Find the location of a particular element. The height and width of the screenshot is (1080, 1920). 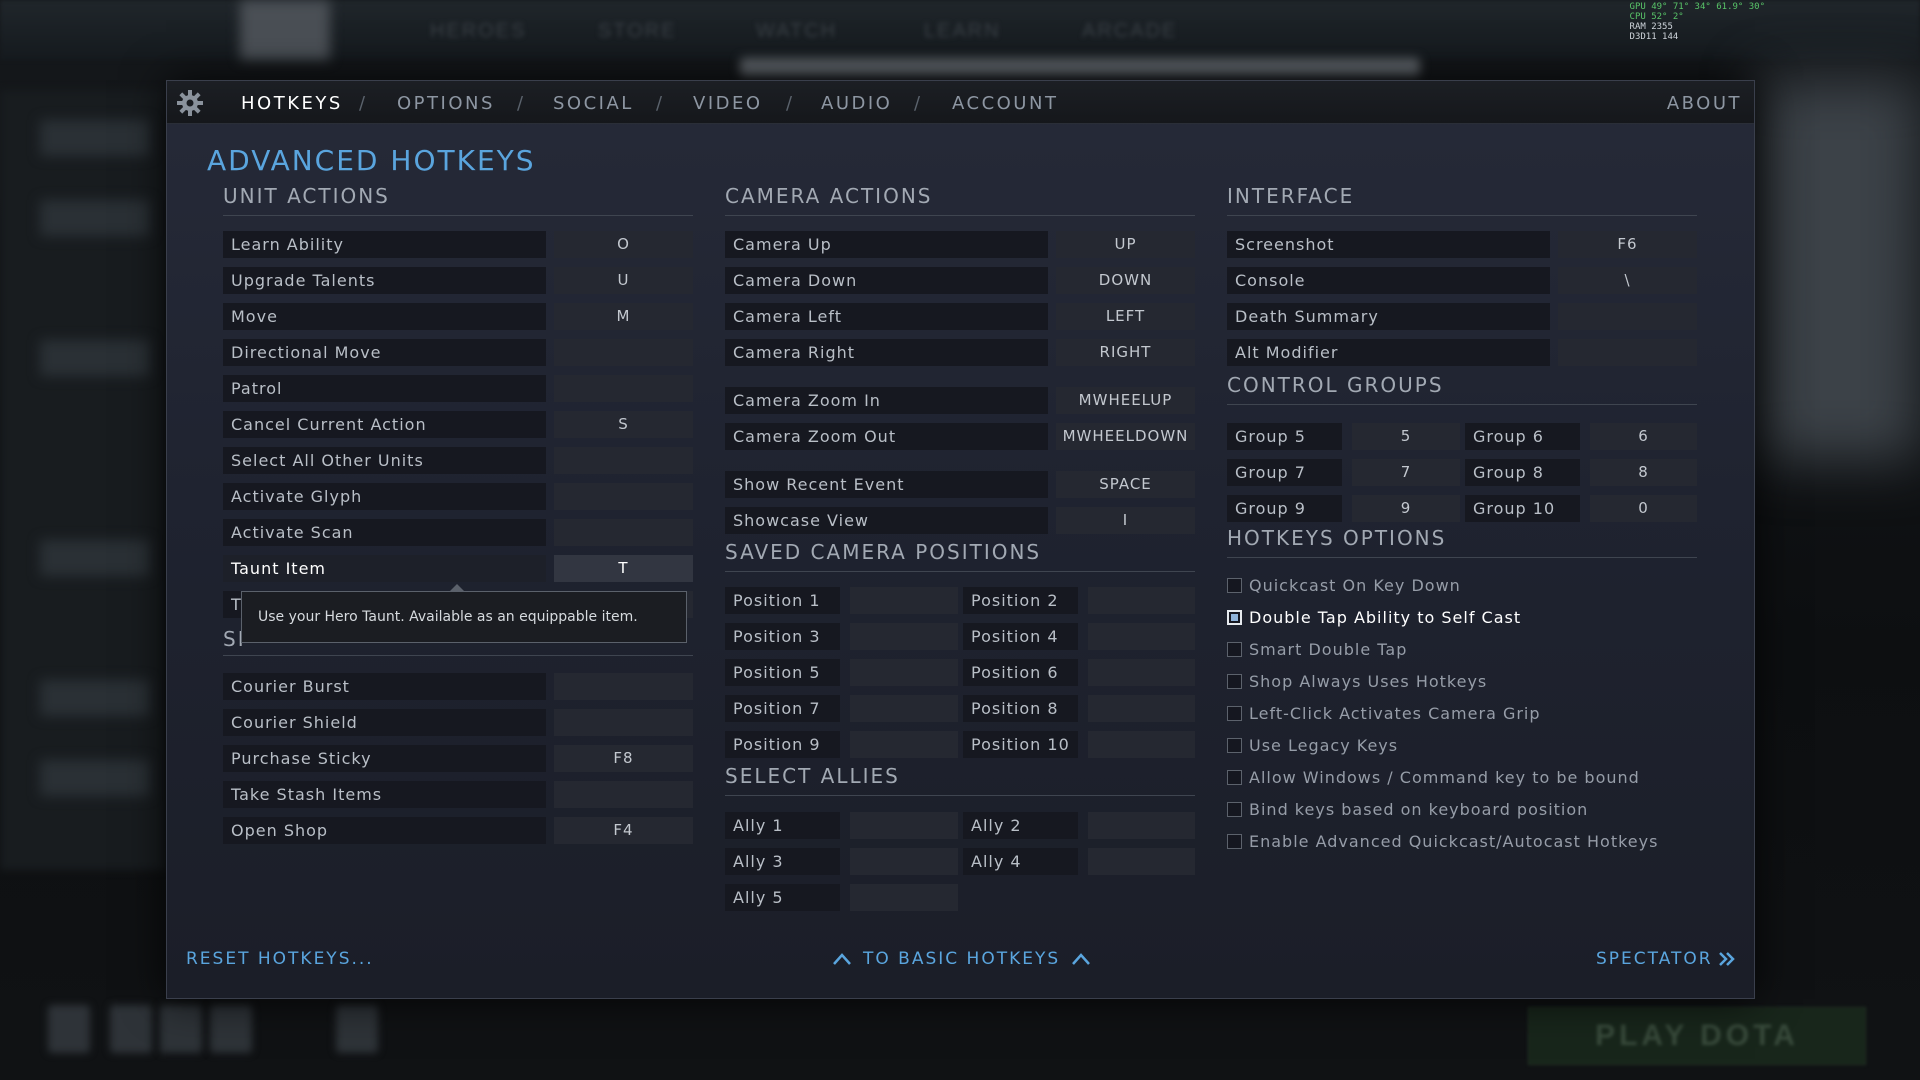

hotkey-binding: F6 is located at coordinates (1627, 244).